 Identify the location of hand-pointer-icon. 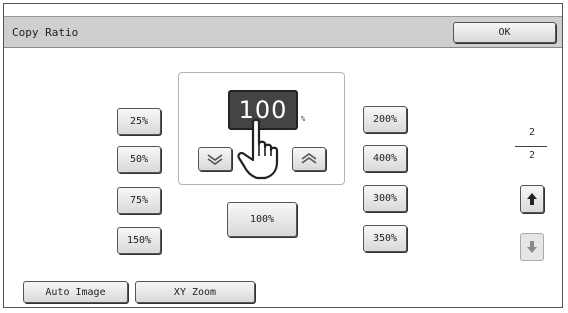
(258, 149).